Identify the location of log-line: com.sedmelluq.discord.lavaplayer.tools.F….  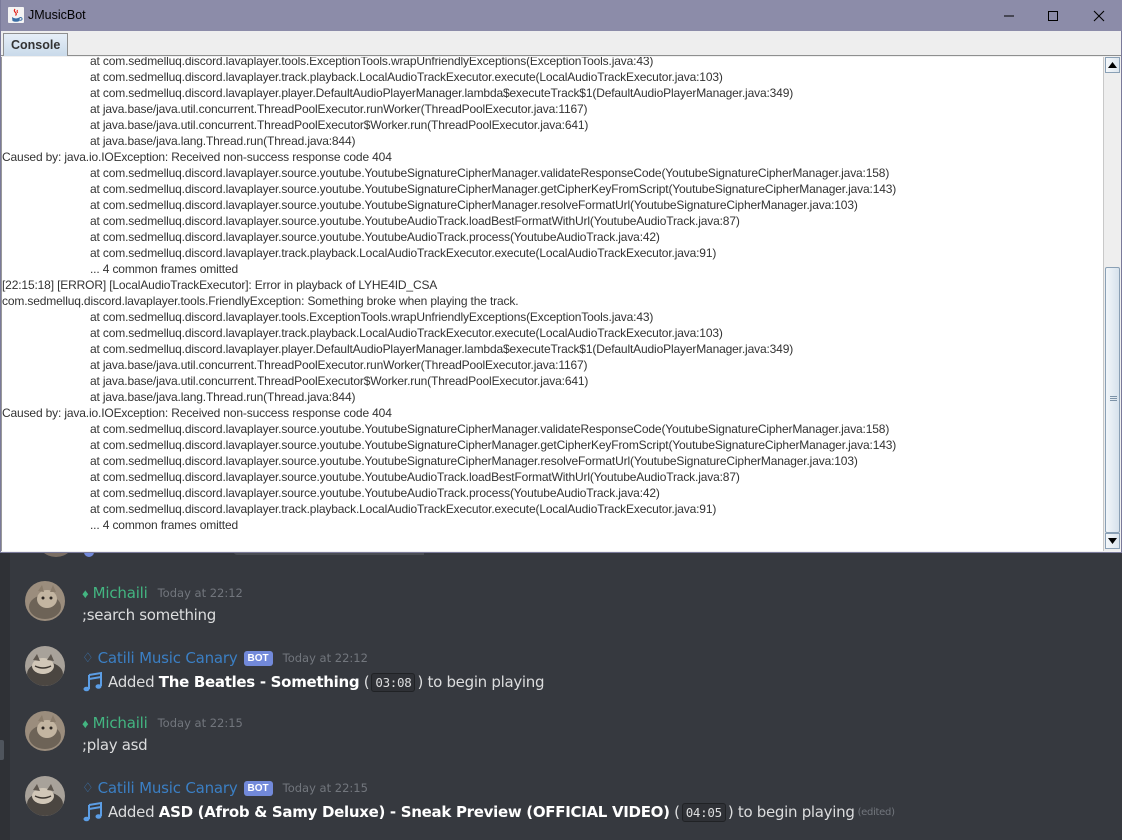
(260, 301).